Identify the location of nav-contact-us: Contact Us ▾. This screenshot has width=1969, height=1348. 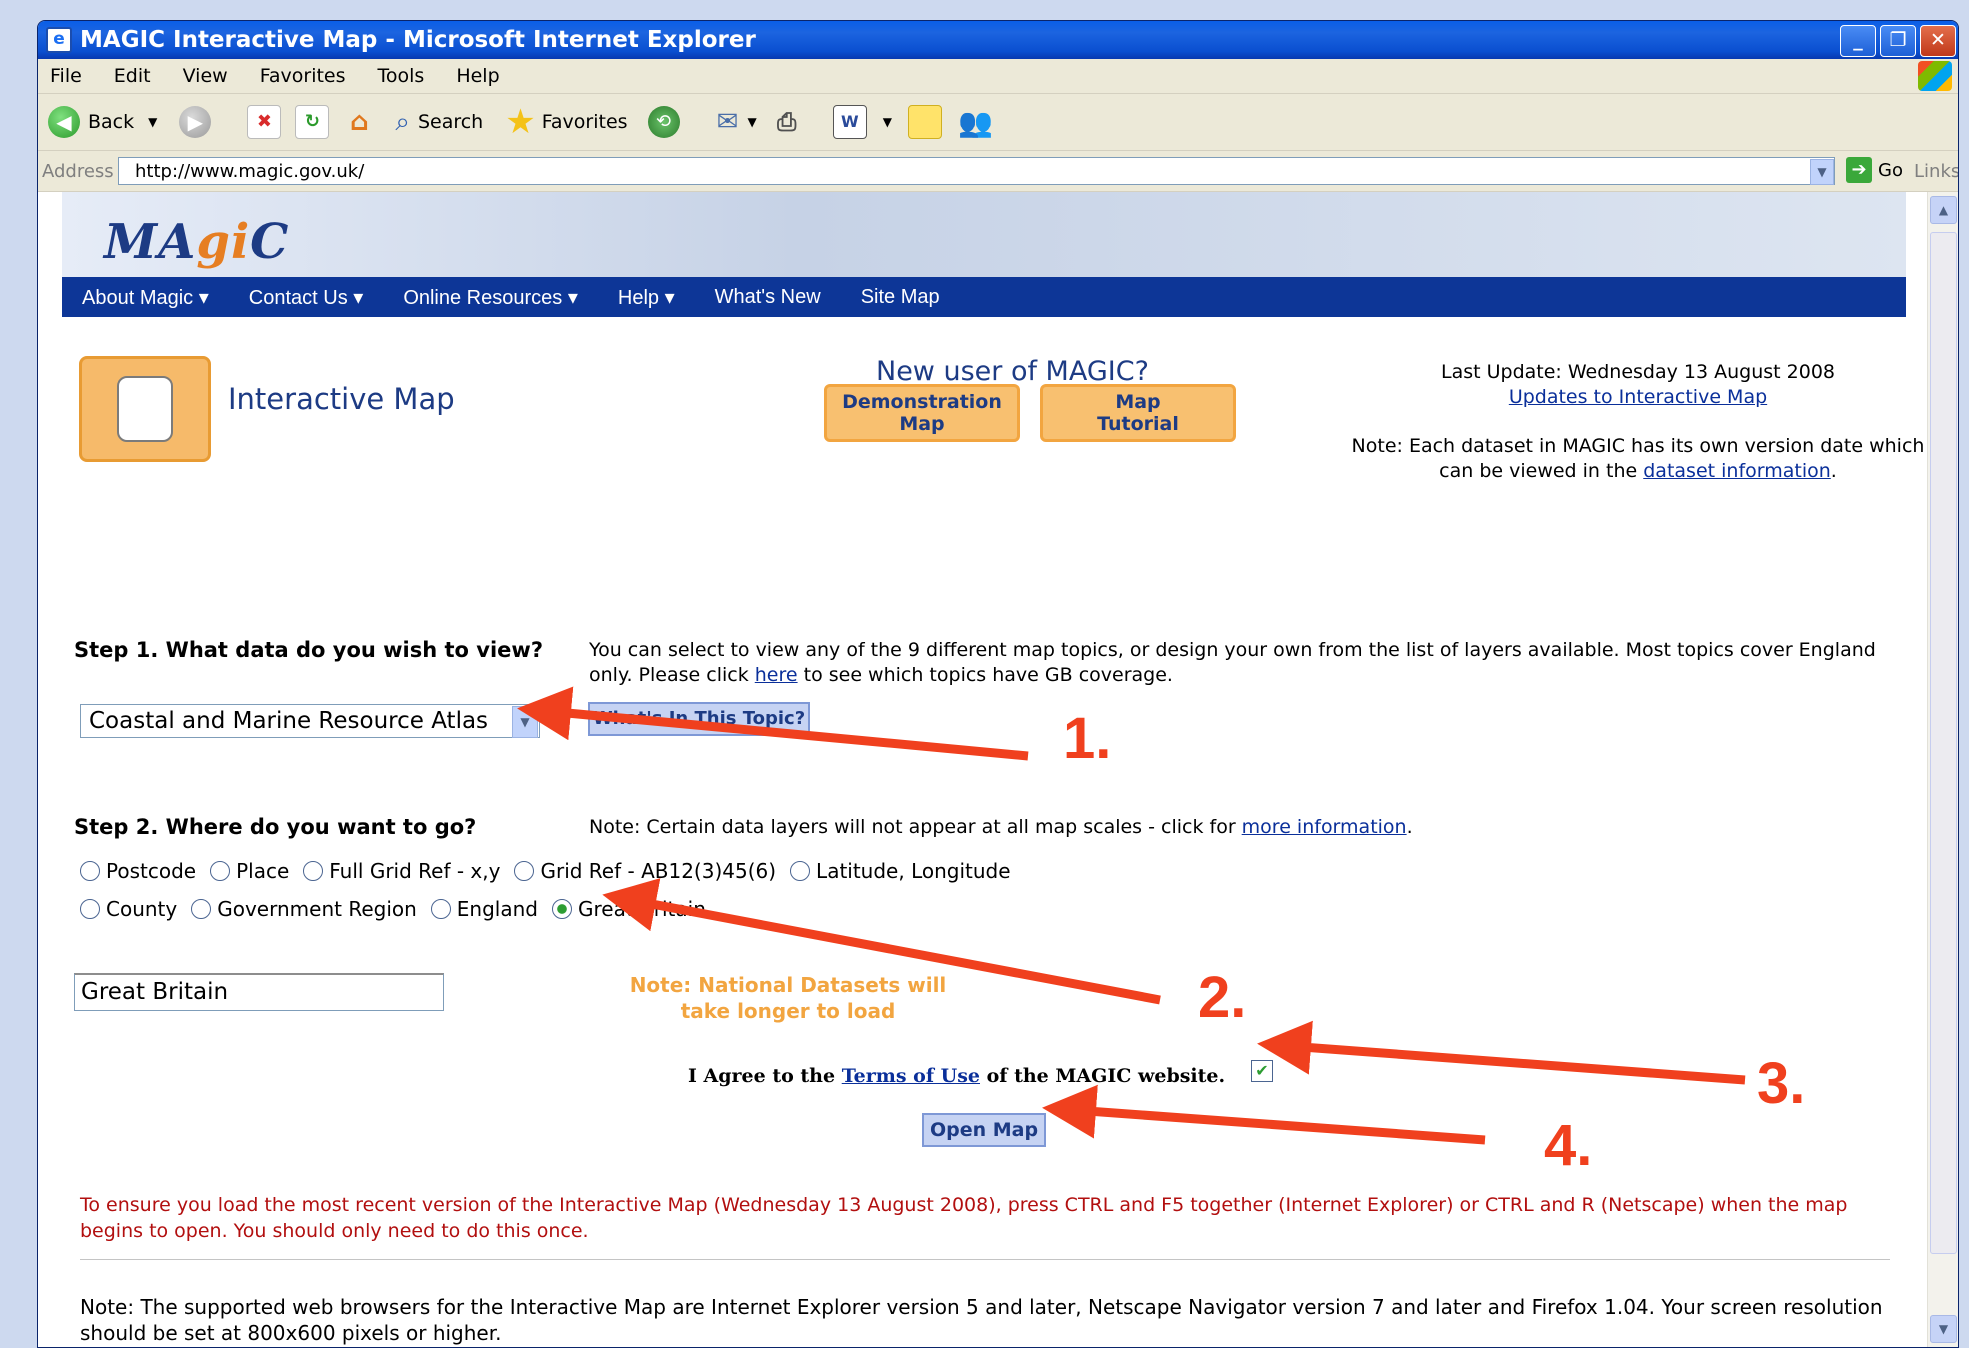
(306, 297).